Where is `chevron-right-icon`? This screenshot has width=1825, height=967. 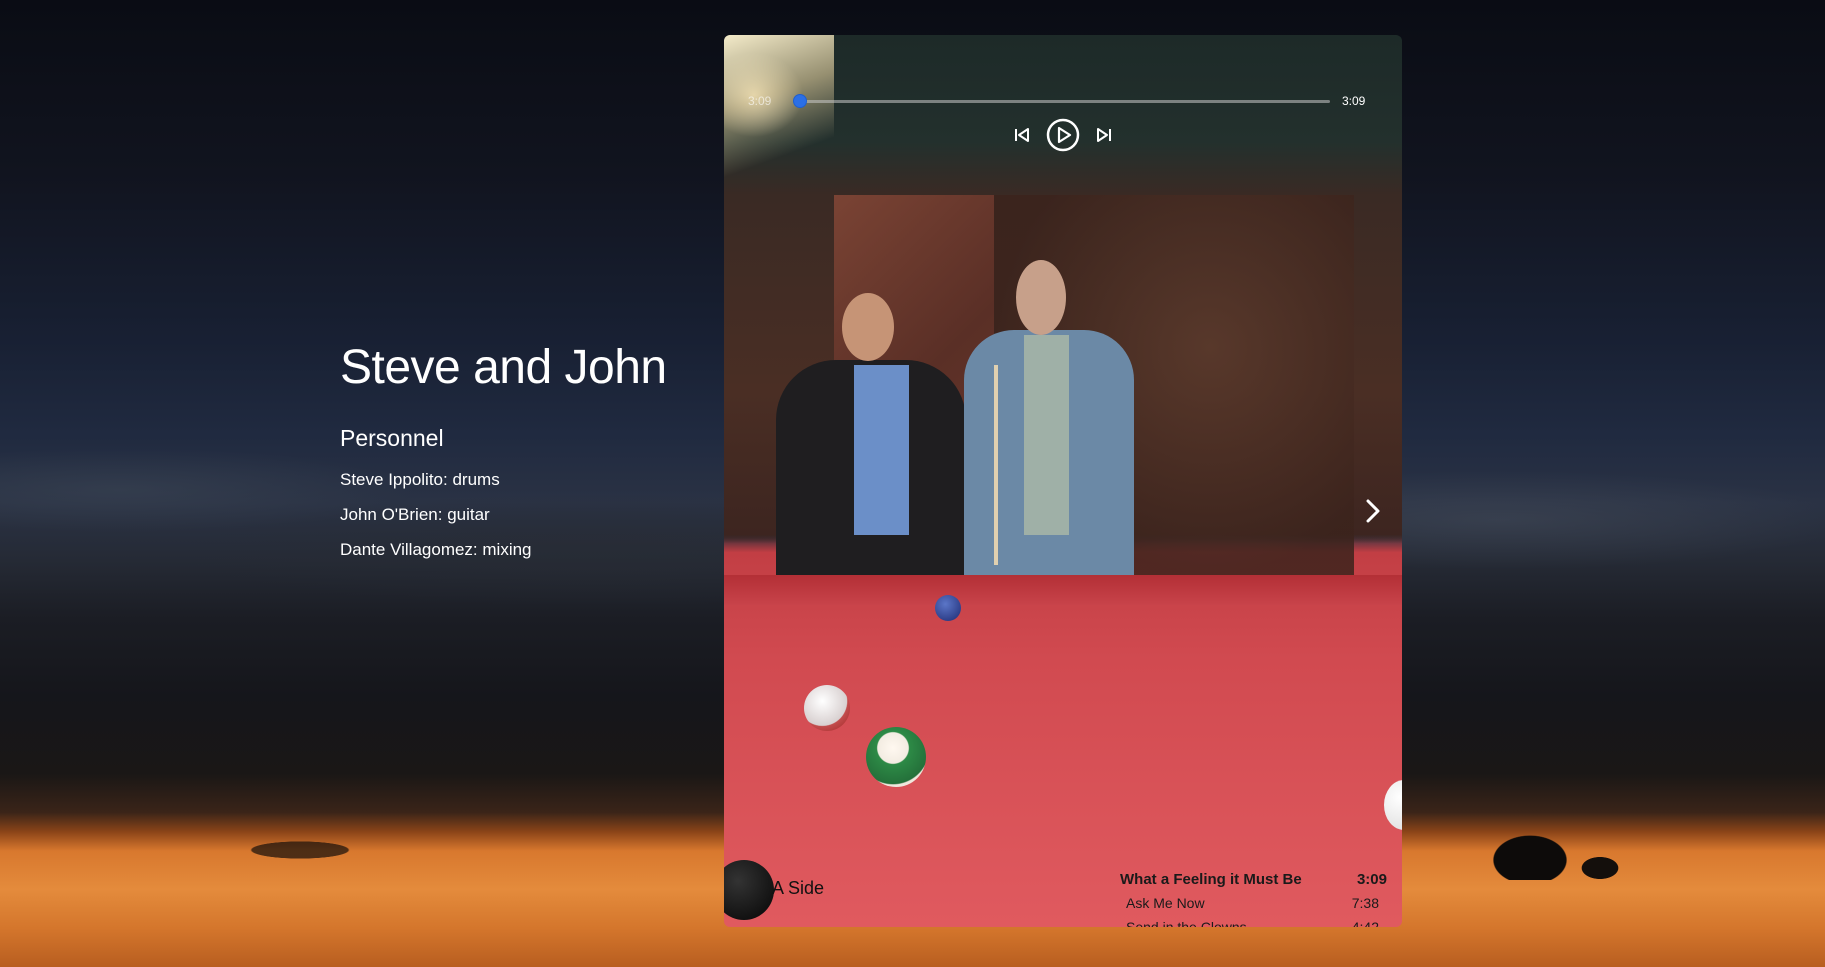
chevron-right-icon is located at coordinates (1373, 511).